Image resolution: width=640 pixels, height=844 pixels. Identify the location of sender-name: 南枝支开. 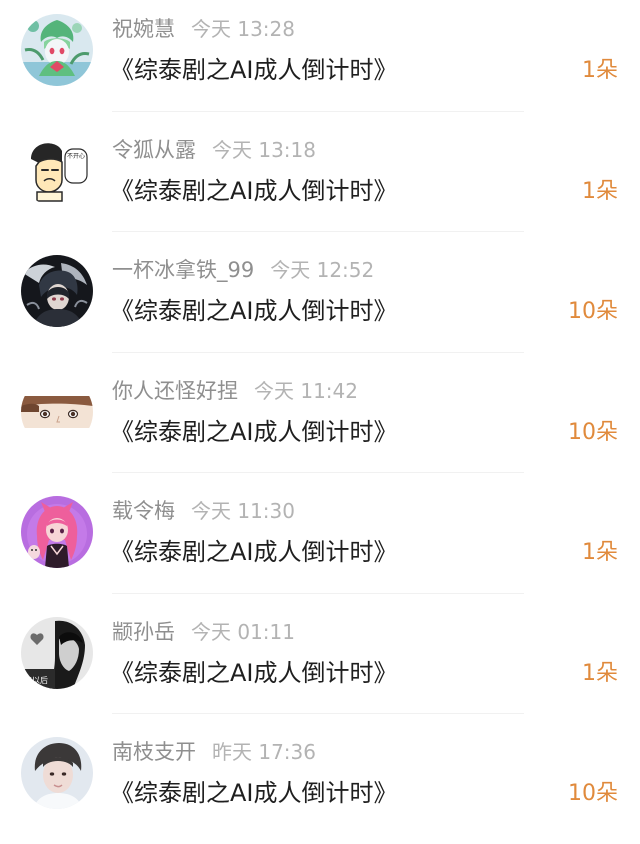
(154, 752).